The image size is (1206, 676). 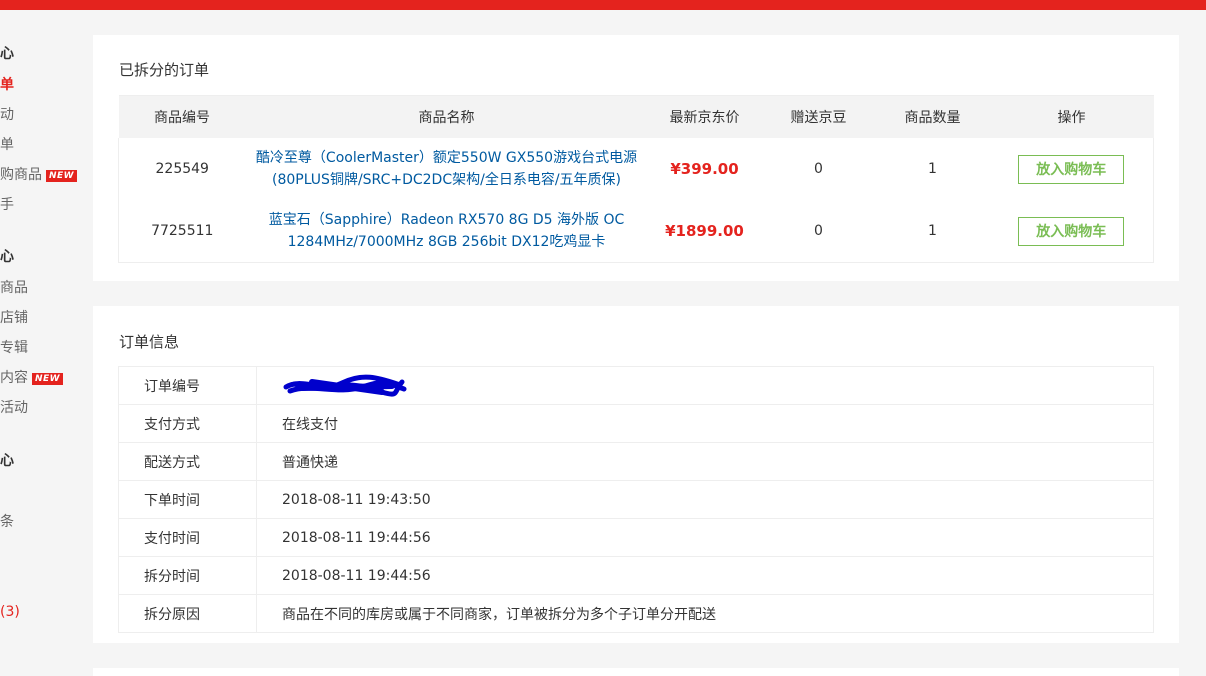 I want to click on info-row-split-time: 拆分时间 2018-08-11 19:44:56, so click(x=636, y=575).